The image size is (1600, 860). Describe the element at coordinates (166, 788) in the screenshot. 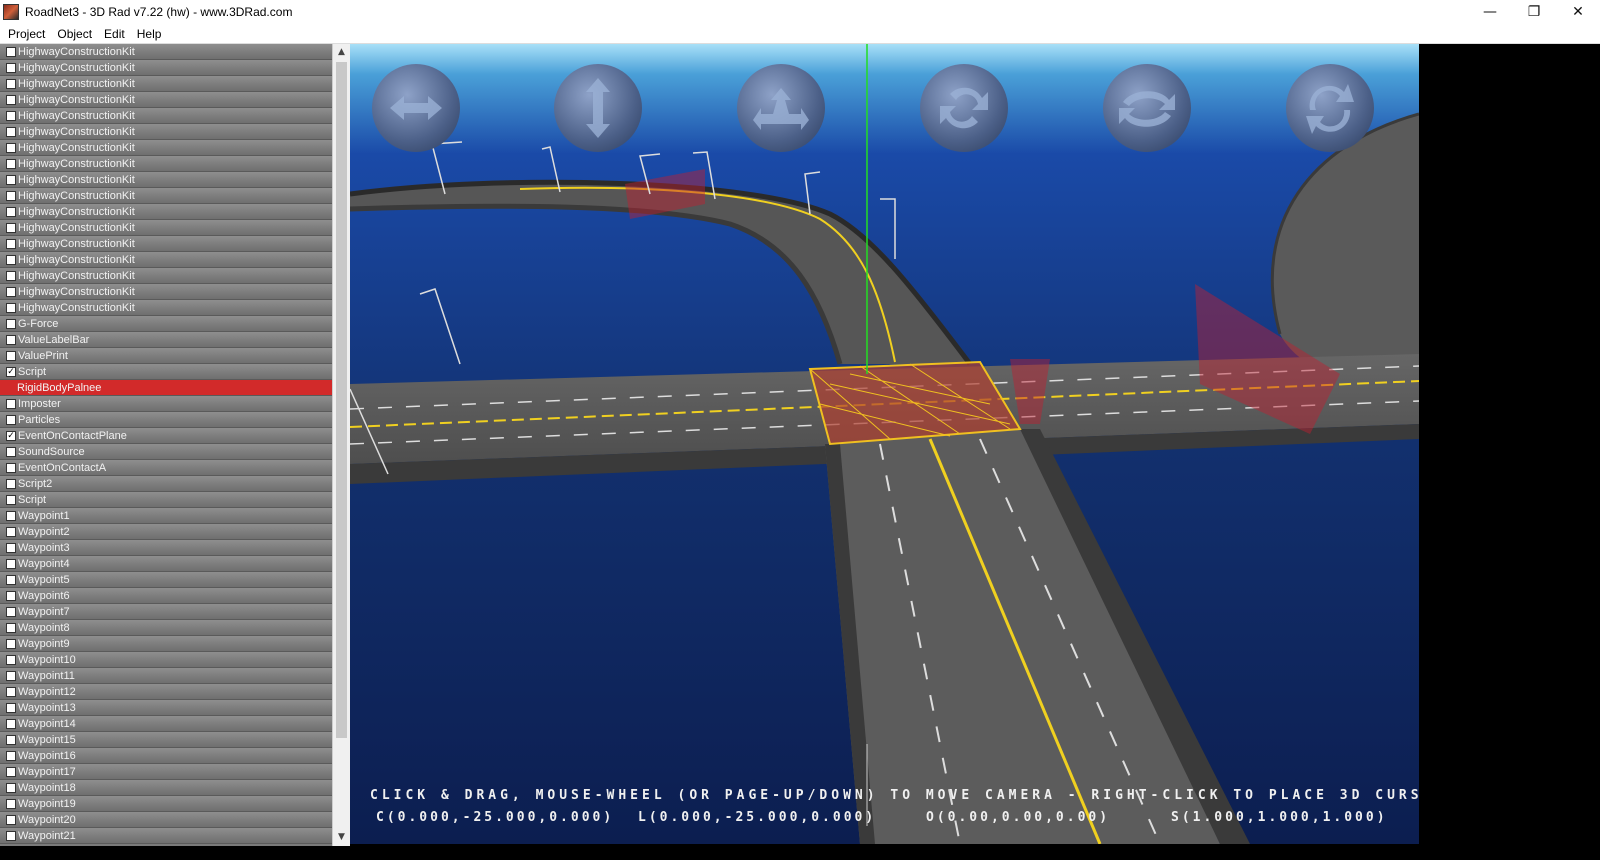

I see `object-list-item: Waypoint18` at that location.